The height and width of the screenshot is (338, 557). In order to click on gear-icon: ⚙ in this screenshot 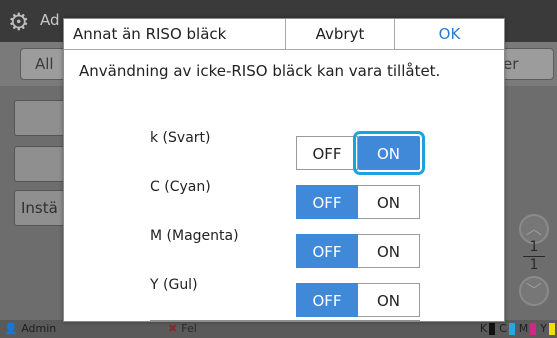, I will do `click(19, 22)`.